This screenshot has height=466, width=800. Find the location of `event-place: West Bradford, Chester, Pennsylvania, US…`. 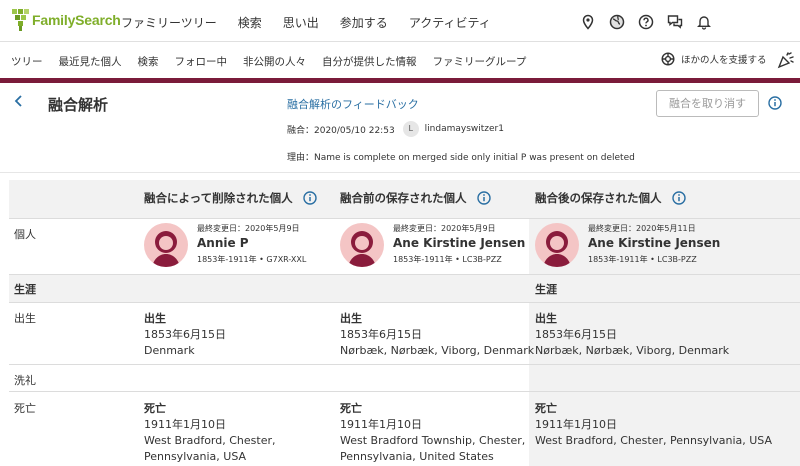

event-place: West Bradford, Chester, Pennsylvania, US… is located at coordinates (654, 440).